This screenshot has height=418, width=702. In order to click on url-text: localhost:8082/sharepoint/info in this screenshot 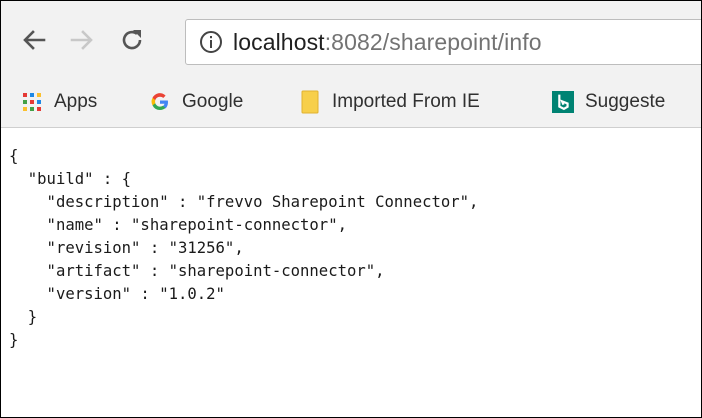, I will do `click(387, 42)`.